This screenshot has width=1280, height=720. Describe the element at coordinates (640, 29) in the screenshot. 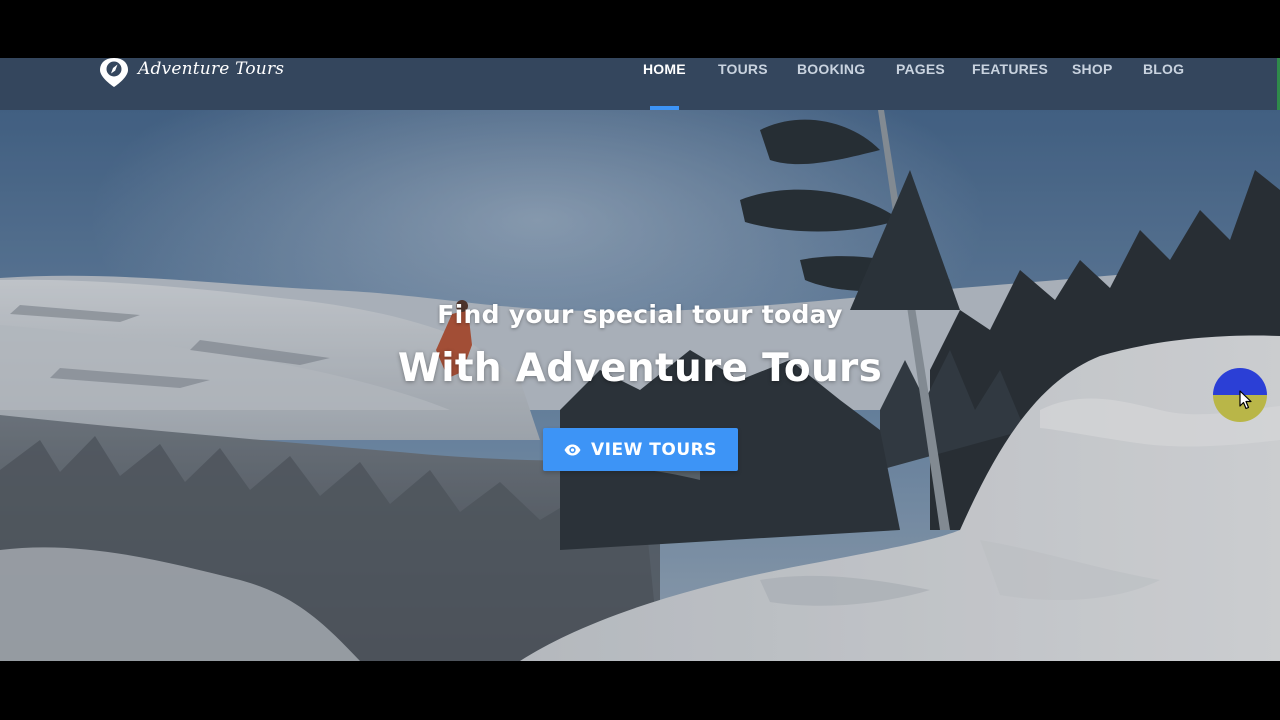

I see `letterbox-top` at that location.